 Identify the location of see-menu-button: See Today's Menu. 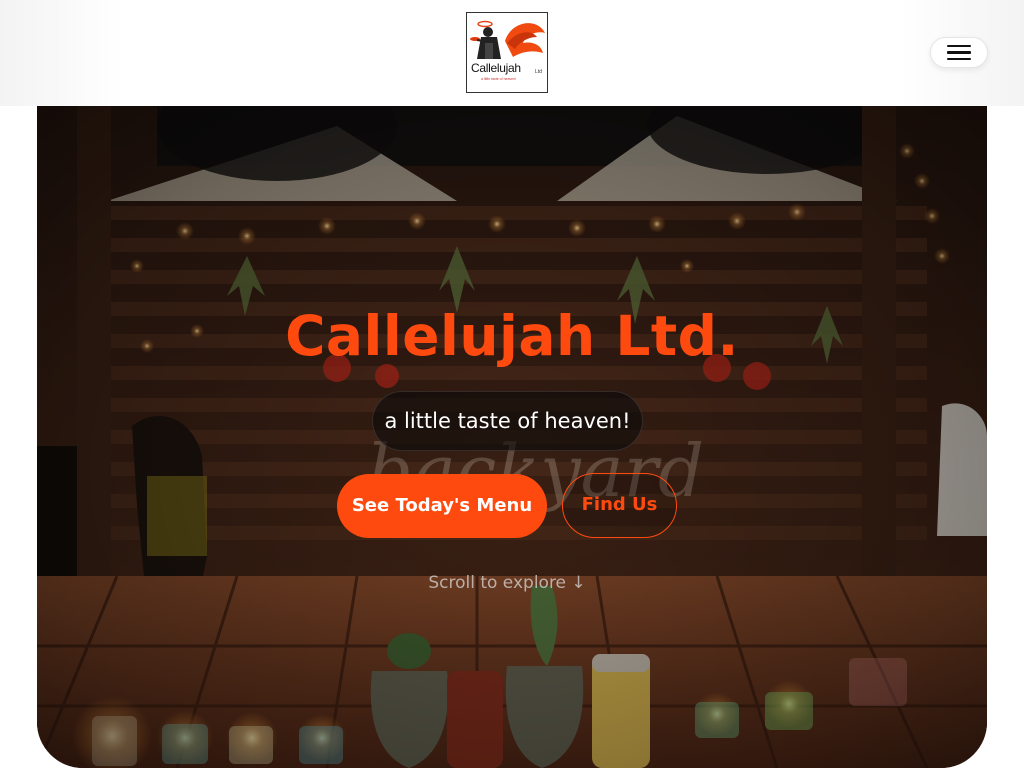
(442, 506).